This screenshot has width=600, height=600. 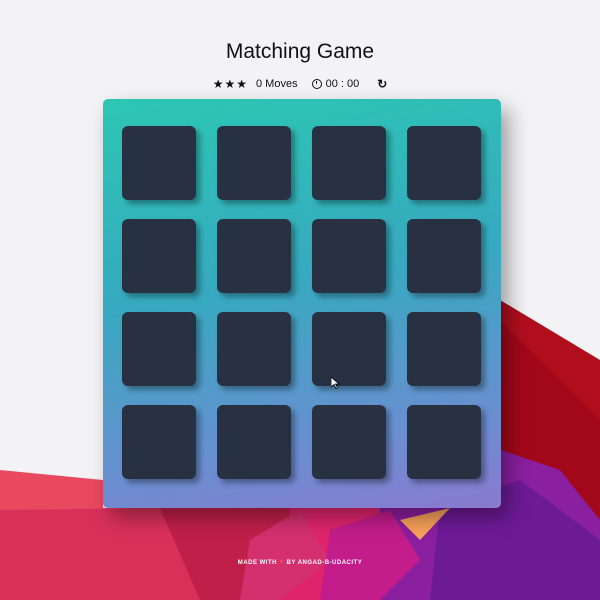 I want to click on footer-text-before: MADE WITH, so click(x=257, y=563).